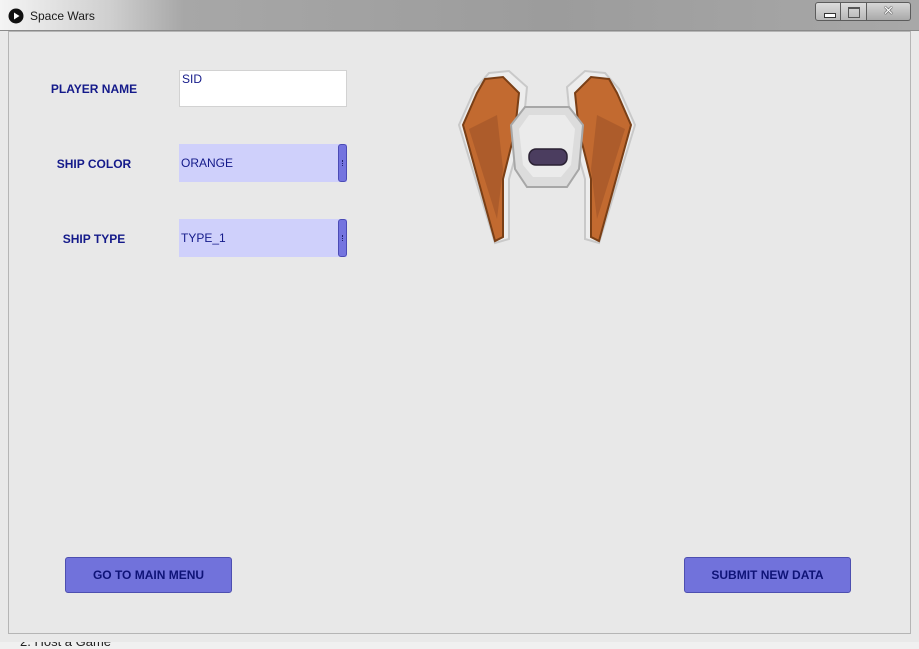 The image size is (919, 649). What do you see at coordinates (263, 238) in the screenshot?
I see `ship-type-dropdown: TYPE_1` at bounding box center [263, 238].